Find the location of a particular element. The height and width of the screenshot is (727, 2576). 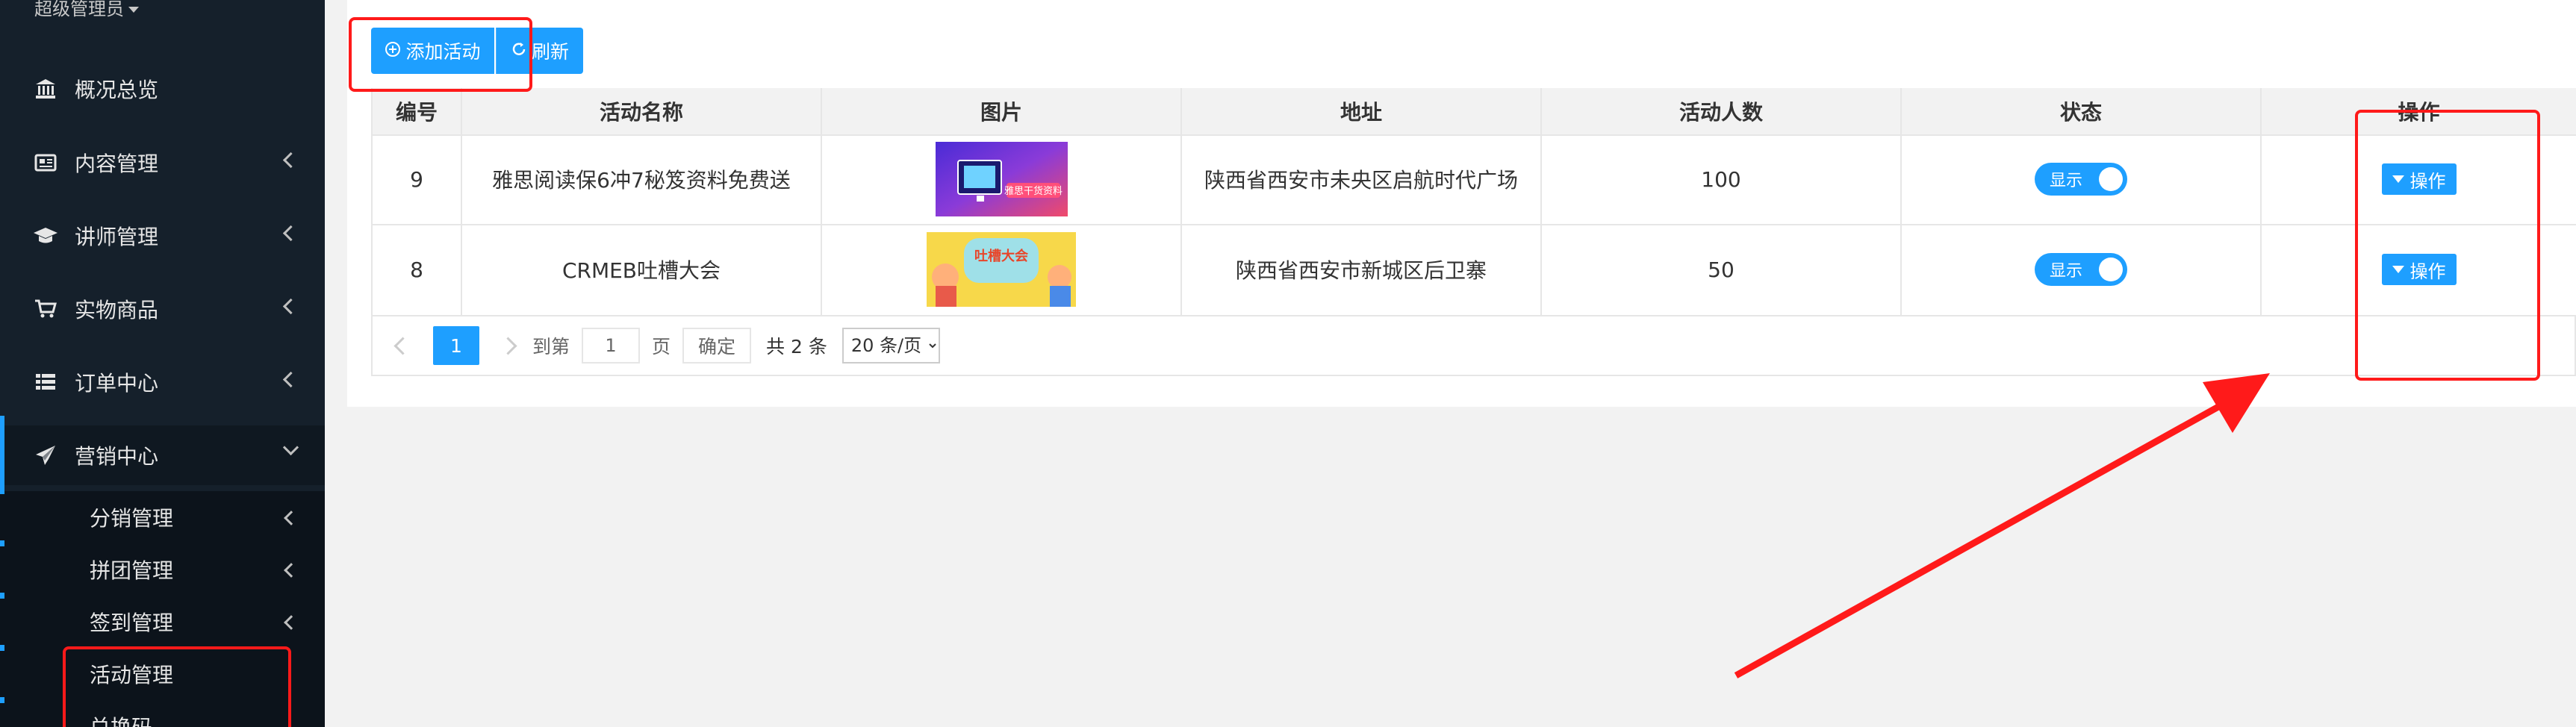

annotation-arrow is located at coordinates (2002, 525).